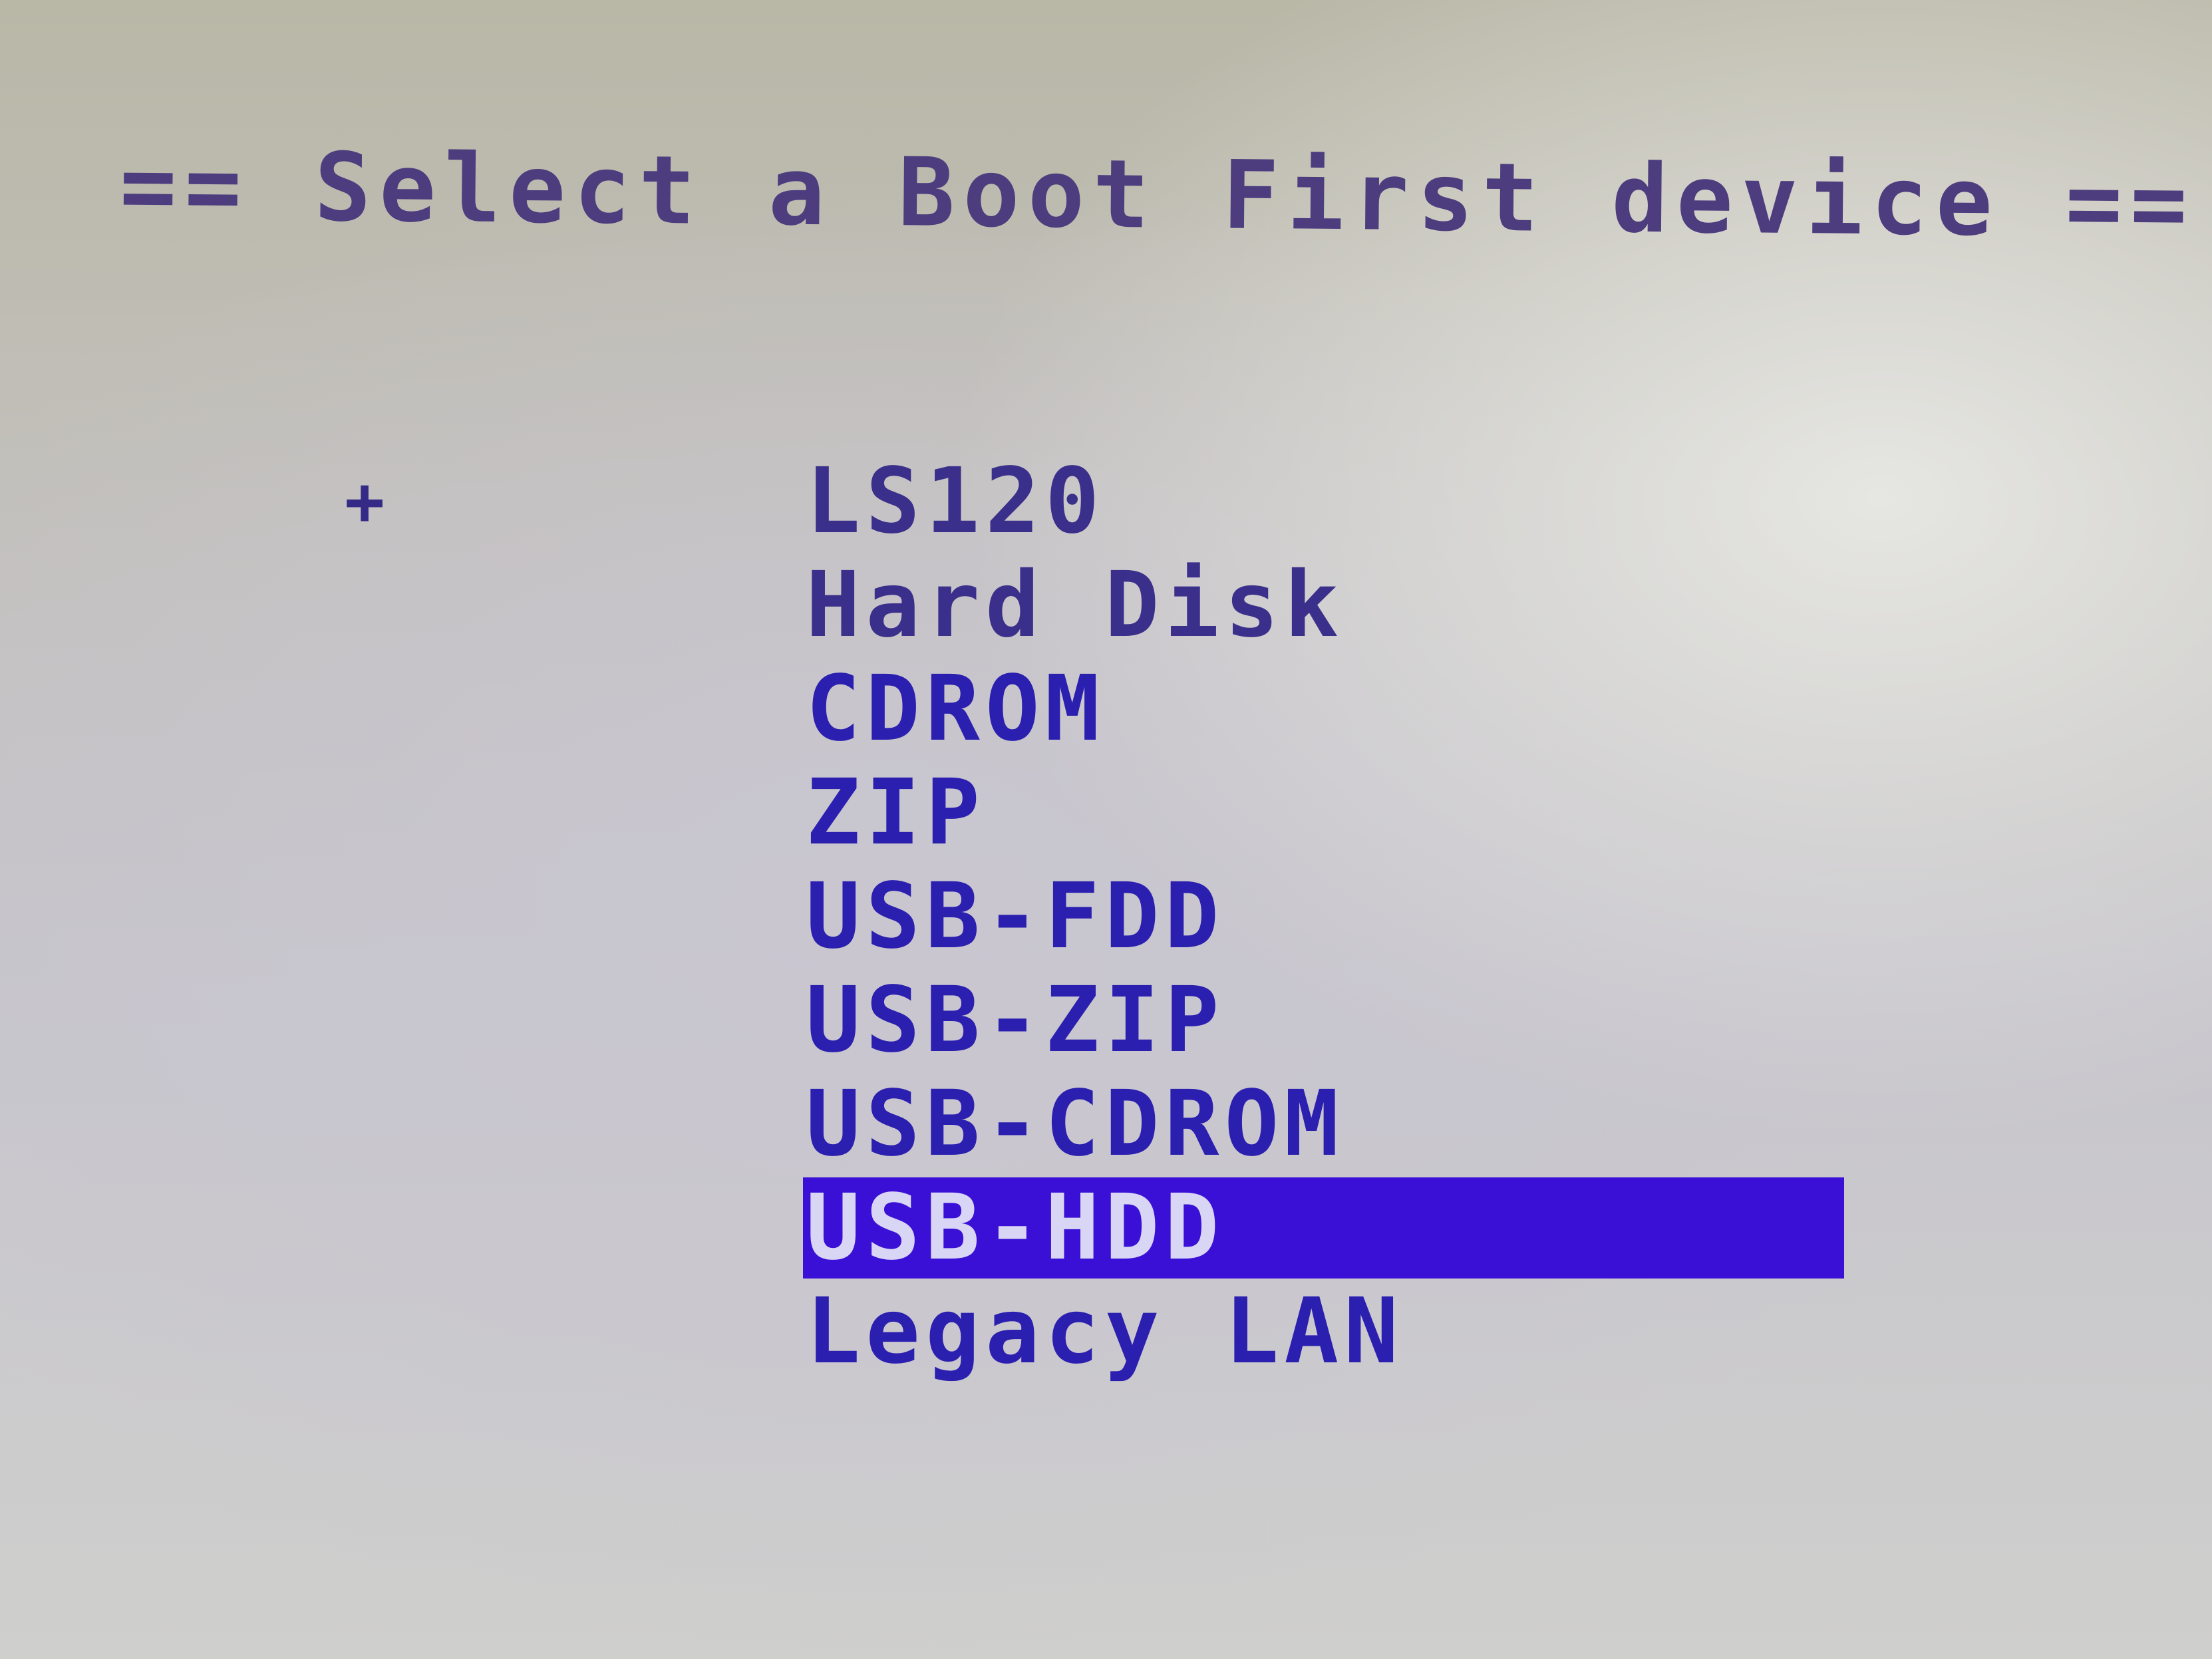 The image size is (2212, 1659). I want to click on boot-item-cdrom: CDROM, so click(932, 657).